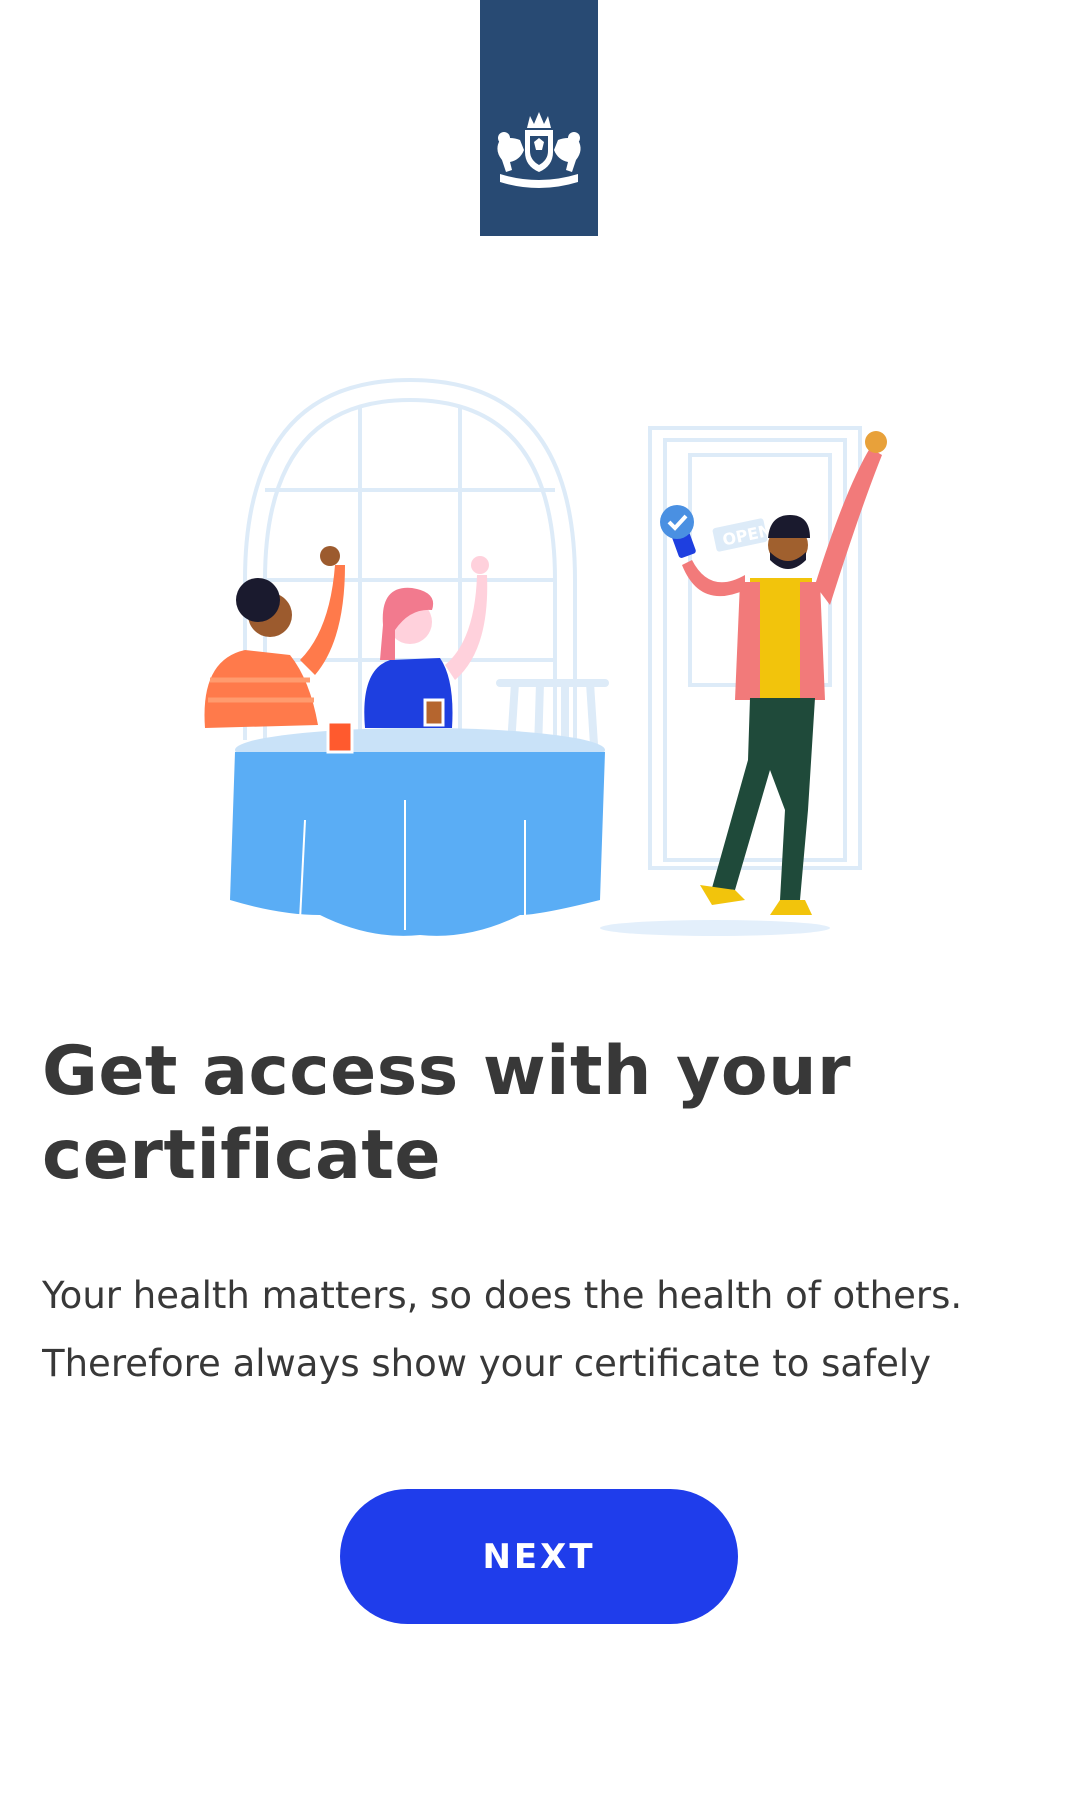 This screenshot has height=1794, width=1080. Describe the element at coordinates (773, 673) in the screenshot. I see `person-right` at that location.